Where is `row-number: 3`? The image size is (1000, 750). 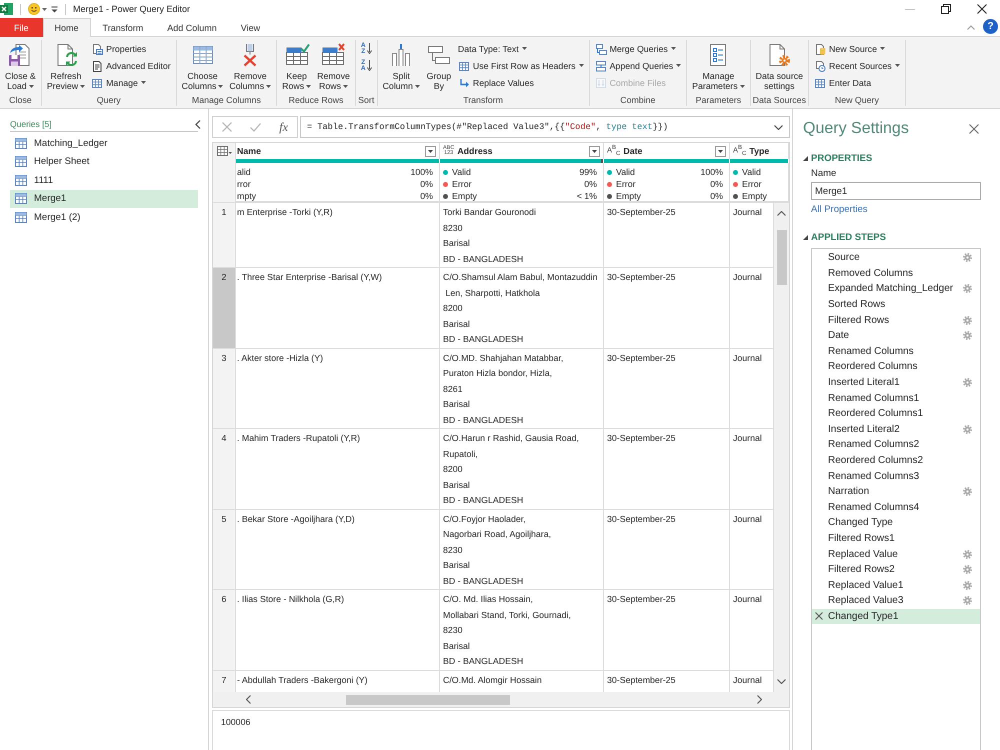
row-number: 3 is located at coordinates (224, 388).